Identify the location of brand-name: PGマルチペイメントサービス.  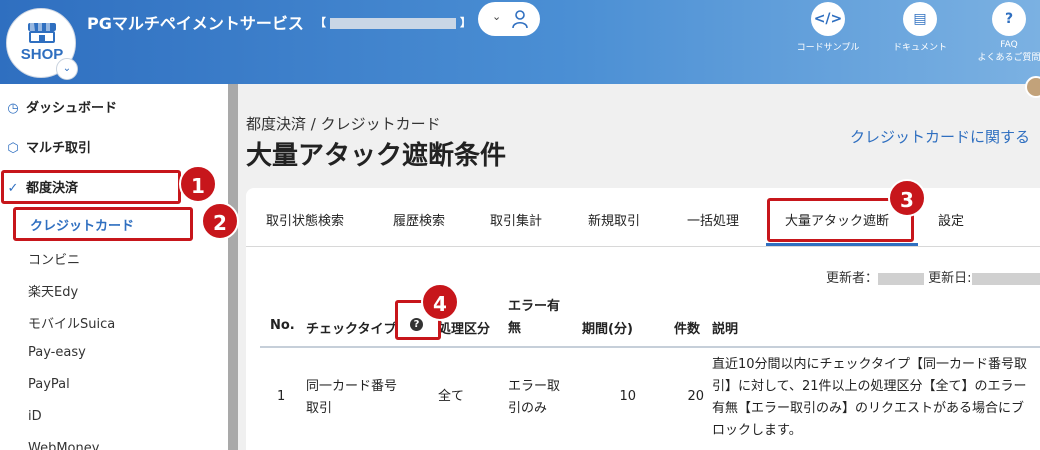
(195, 23).